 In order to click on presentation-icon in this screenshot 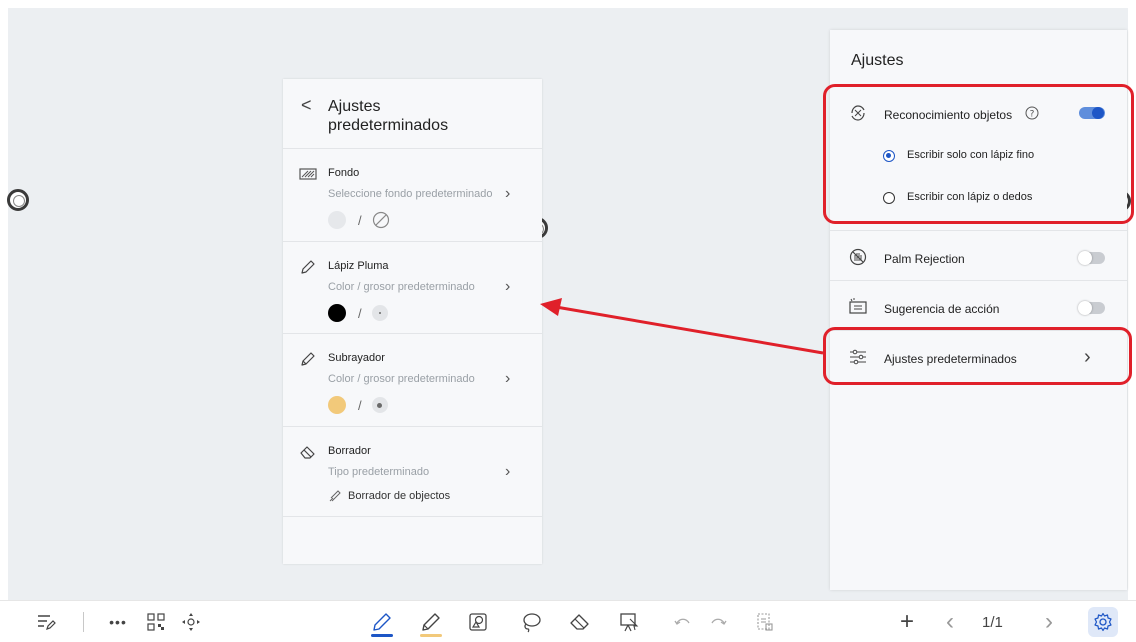, I will do `click(629, 622)`.